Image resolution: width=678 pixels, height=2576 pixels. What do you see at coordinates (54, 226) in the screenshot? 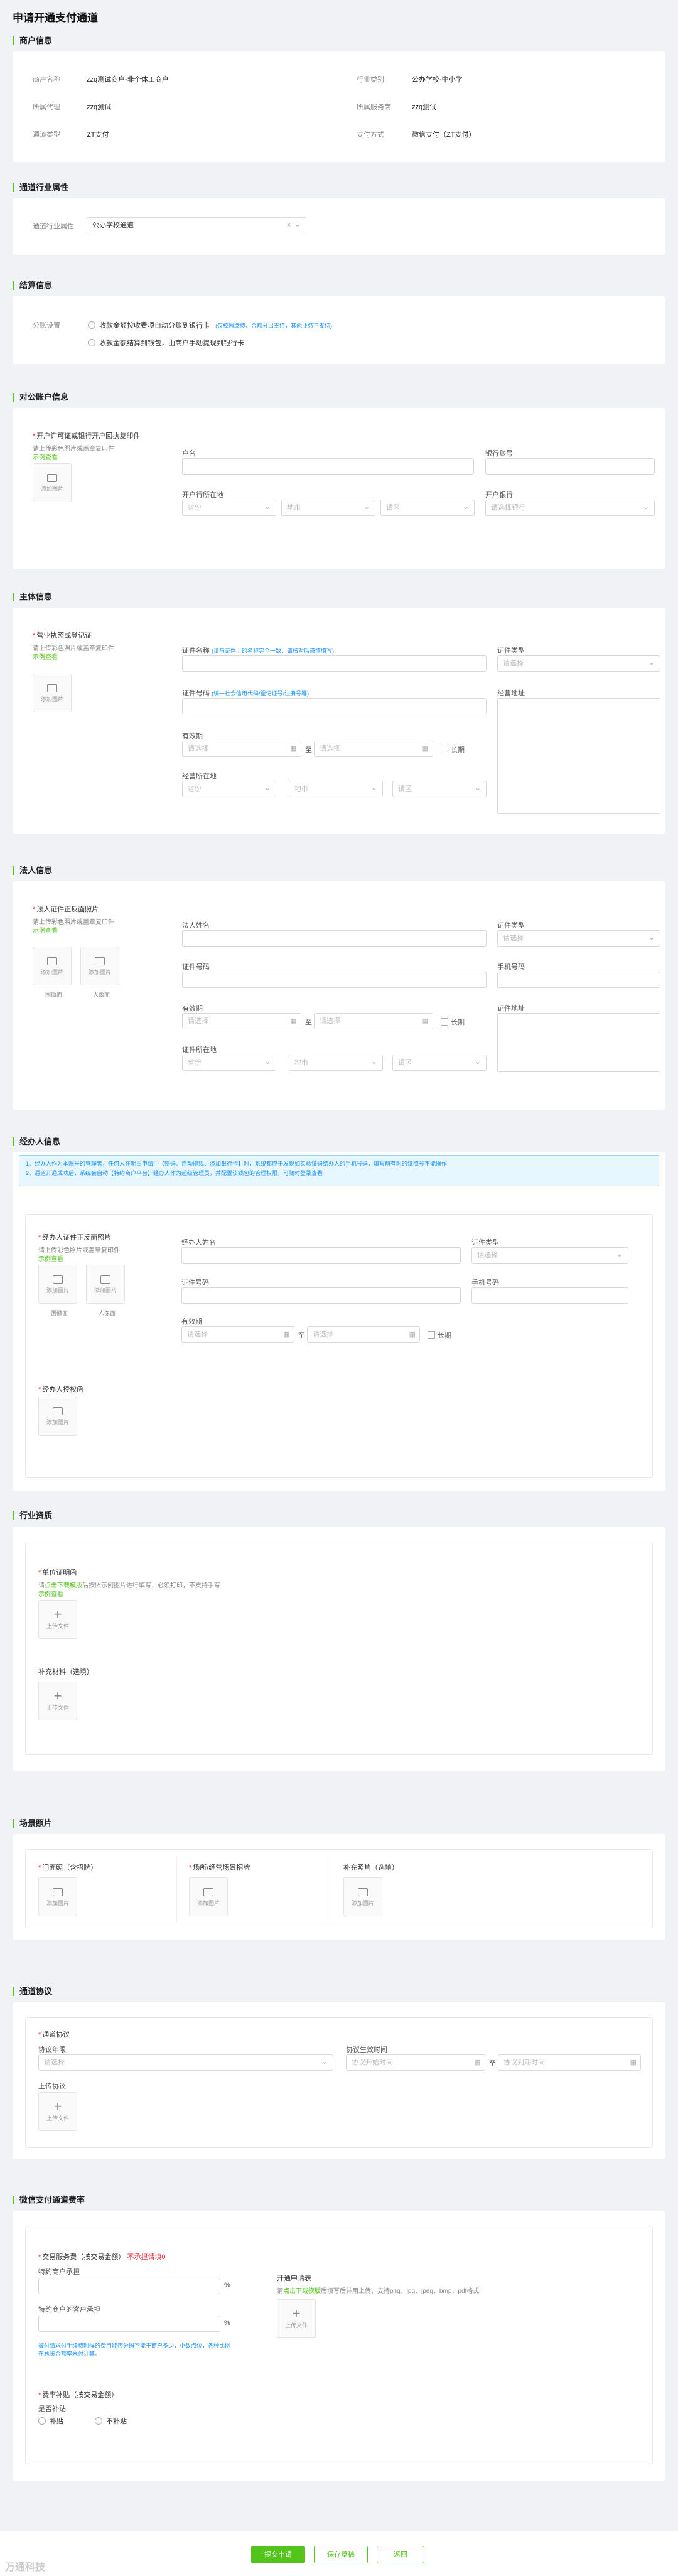
I see `channel-industry-label: 通道行业属性` at bounding box center [54, 226].